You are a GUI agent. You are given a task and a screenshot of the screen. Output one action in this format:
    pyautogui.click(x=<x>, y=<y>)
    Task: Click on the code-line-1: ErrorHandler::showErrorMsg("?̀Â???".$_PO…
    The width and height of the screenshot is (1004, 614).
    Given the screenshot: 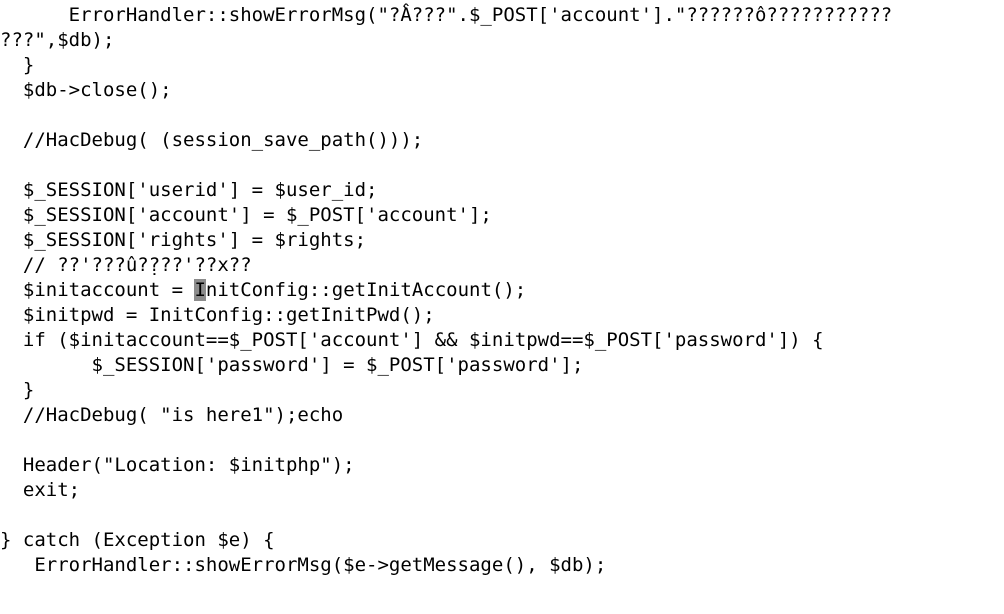 What is the action you would take?
    pyautogui.click(x=446, y=15)
    